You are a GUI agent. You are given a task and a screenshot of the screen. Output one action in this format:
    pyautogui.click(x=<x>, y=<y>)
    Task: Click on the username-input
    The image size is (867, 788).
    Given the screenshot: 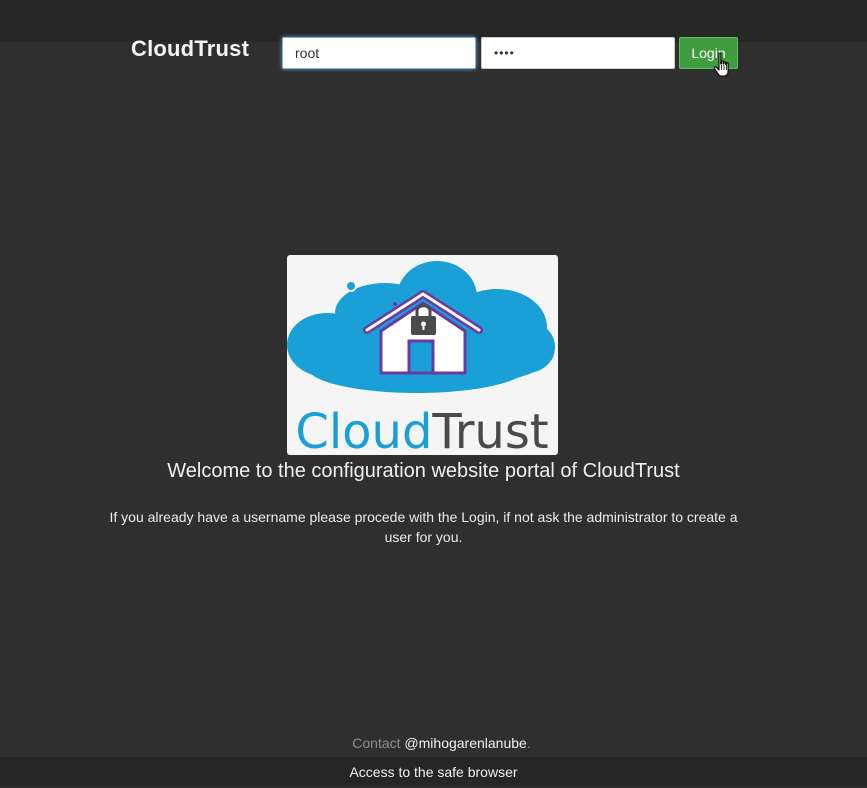 What is the action you would take?
    pyautogui.click(x=379, y=53)
    